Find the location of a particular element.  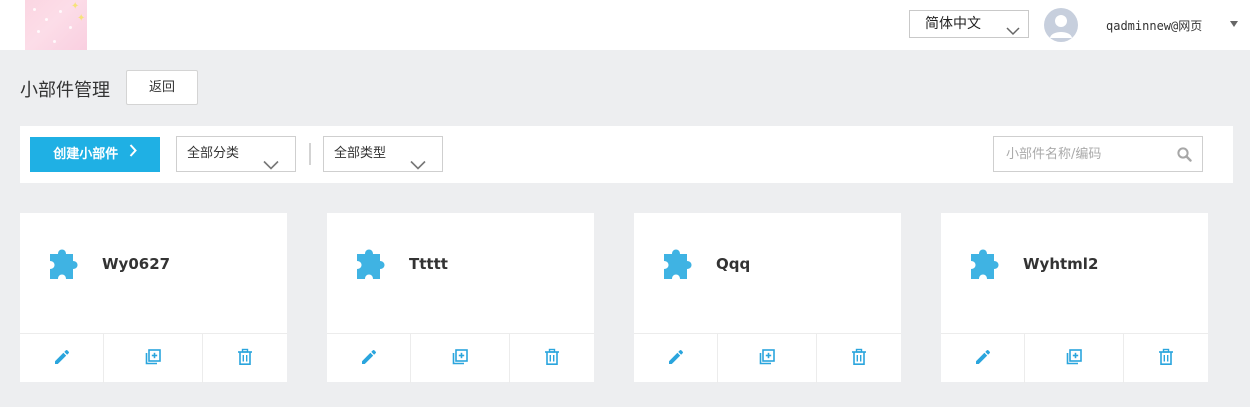

create-widget-button: 创建小部件 is located at coordinates (95, 154).